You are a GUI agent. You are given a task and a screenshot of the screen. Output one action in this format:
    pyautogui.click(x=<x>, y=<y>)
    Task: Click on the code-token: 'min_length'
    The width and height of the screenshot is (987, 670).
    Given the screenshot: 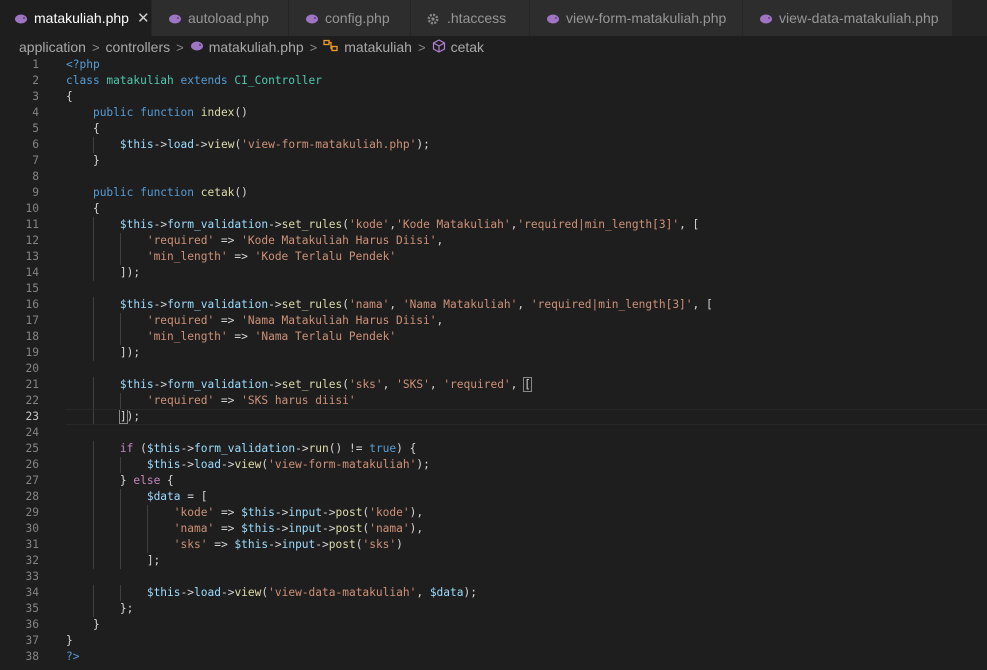 What is the action you would take?
    pyautogui.click(x=187, y=336)
    